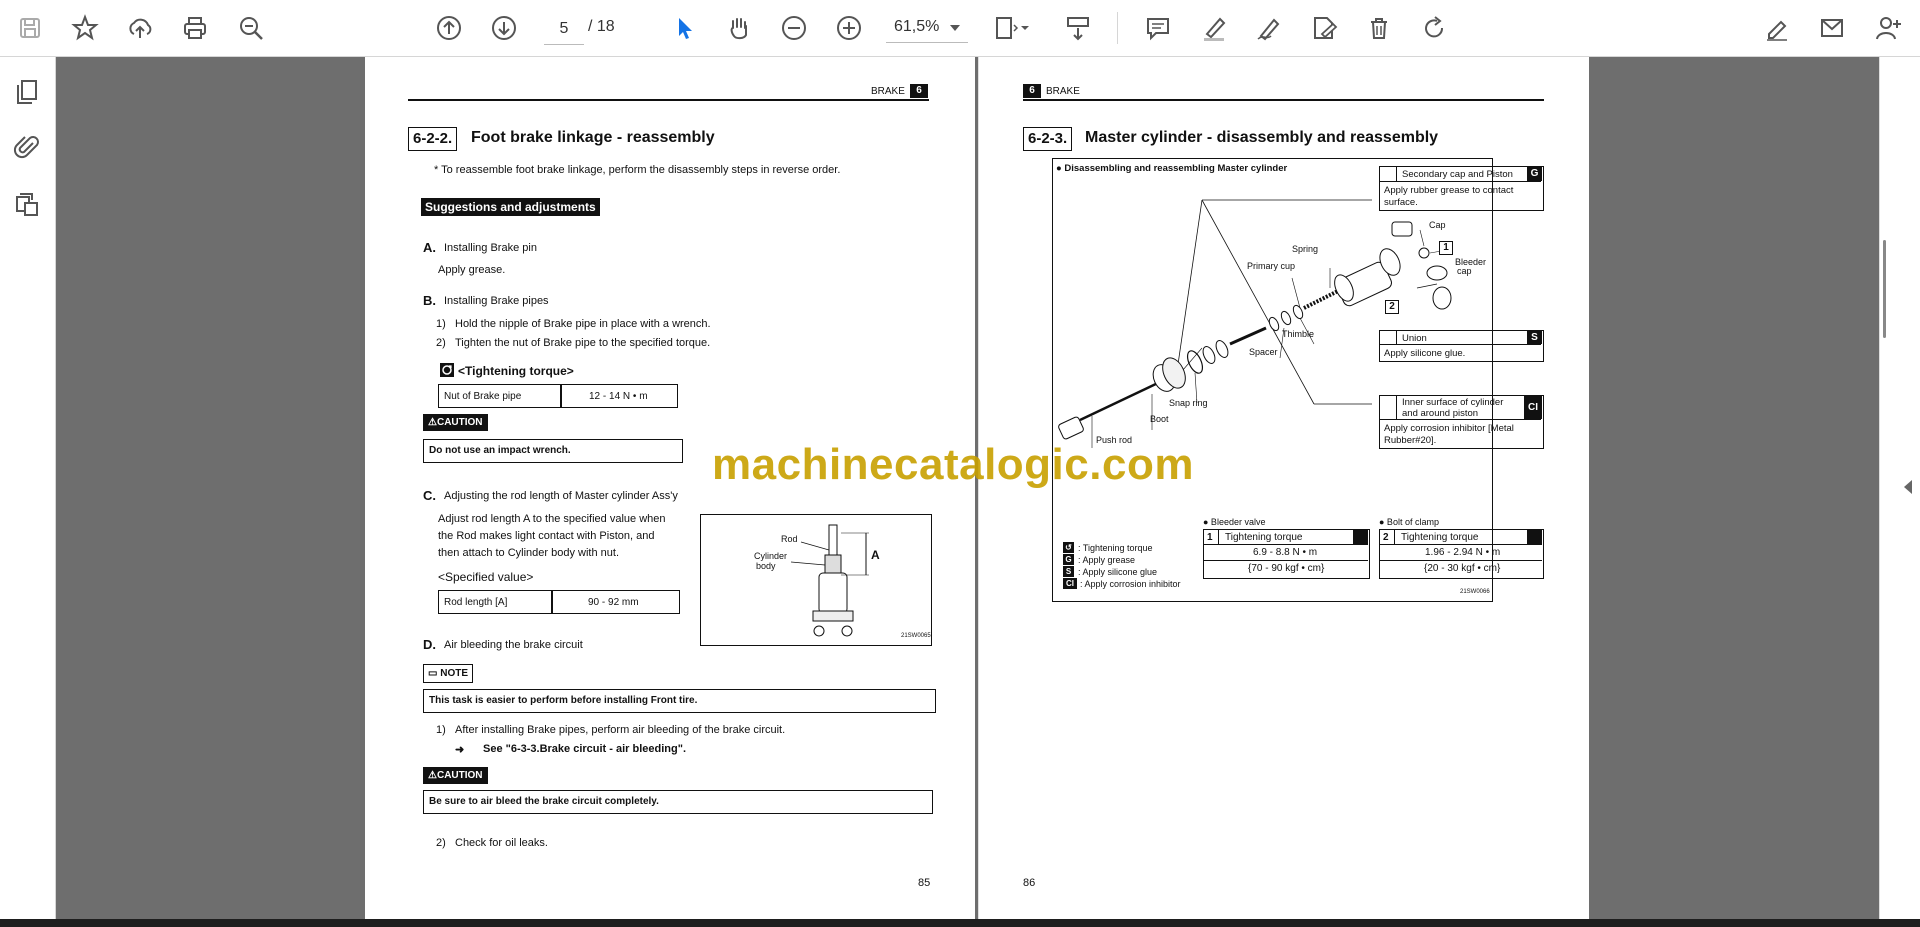 This screenshot has width=1920, height=927. Describe the element at coordinates (789, 539) in the screenshot. I see `figure-label-rod: Rod` at that location.